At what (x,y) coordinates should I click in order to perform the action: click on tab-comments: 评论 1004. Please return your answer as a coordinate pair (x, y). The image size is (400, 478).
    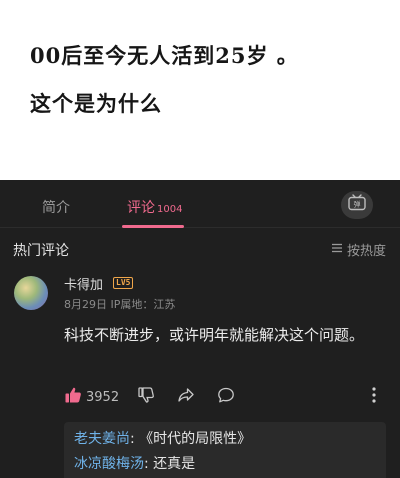
    Looking at the image, I should click on (154, 207).